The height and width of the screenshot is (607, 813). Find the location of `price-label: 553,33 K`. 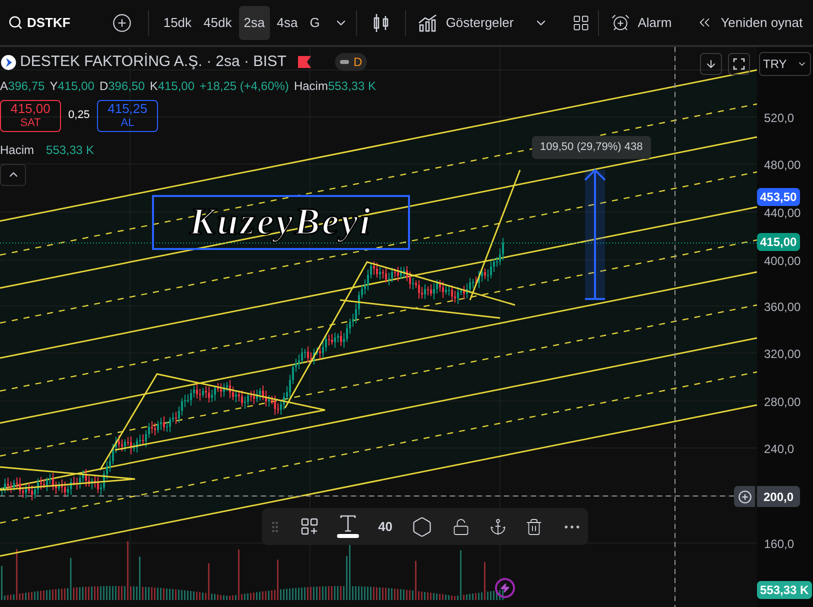

price-label: 553,33 K is located at coordinates (784, 590).